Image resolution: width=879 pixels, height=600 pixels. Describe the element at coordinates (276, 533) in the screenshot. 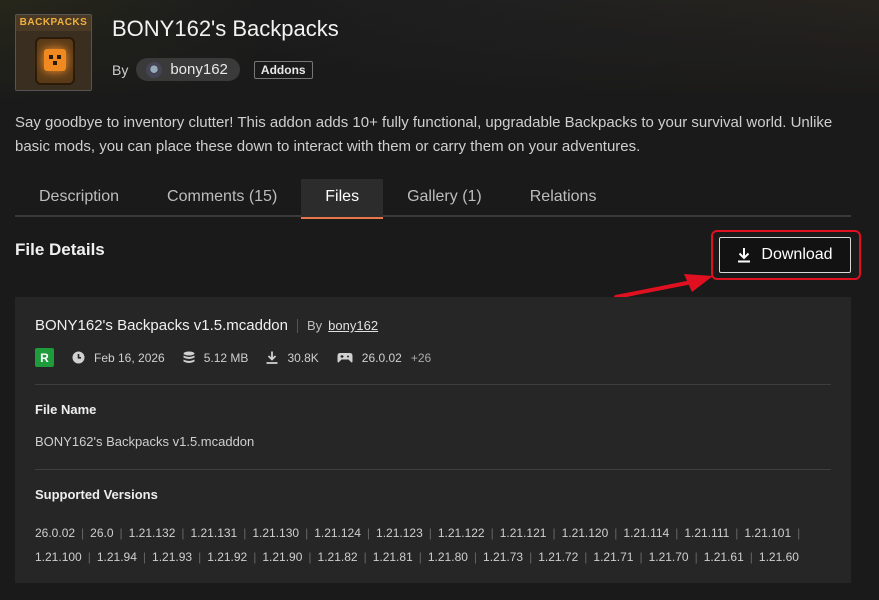

I see `version-text: 1.21.130` at that location.